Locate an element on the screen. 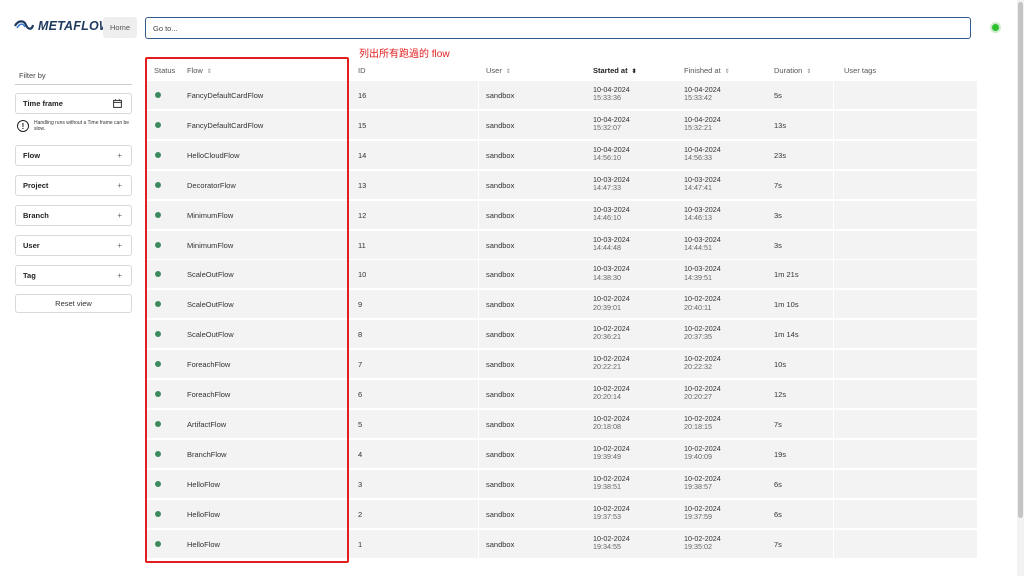  branch-filter: Branch + is located at coordinates (73, 215).